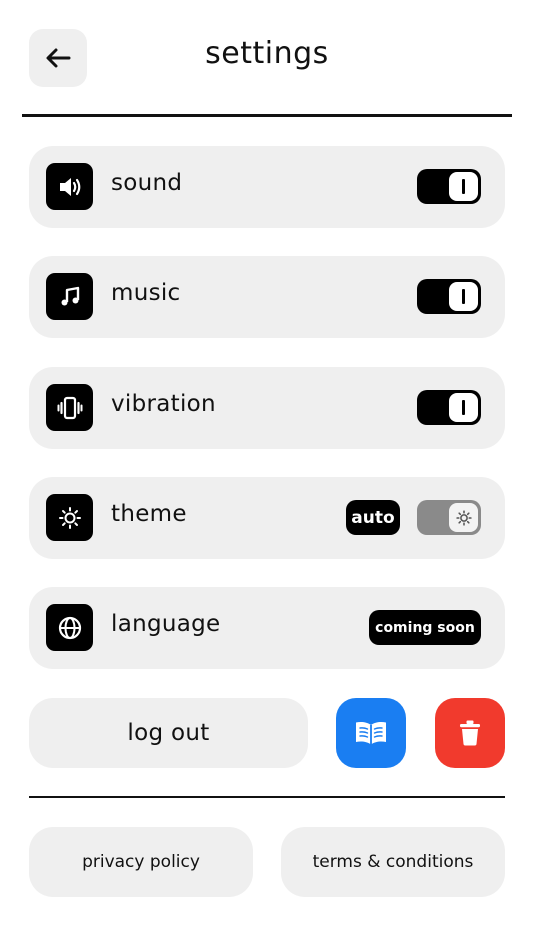 This screenshot has height=950, width=534. What do you see at coordinates (267, 797) in the screenshot?
I see `footer-divider` at bounding box center [267, 797].